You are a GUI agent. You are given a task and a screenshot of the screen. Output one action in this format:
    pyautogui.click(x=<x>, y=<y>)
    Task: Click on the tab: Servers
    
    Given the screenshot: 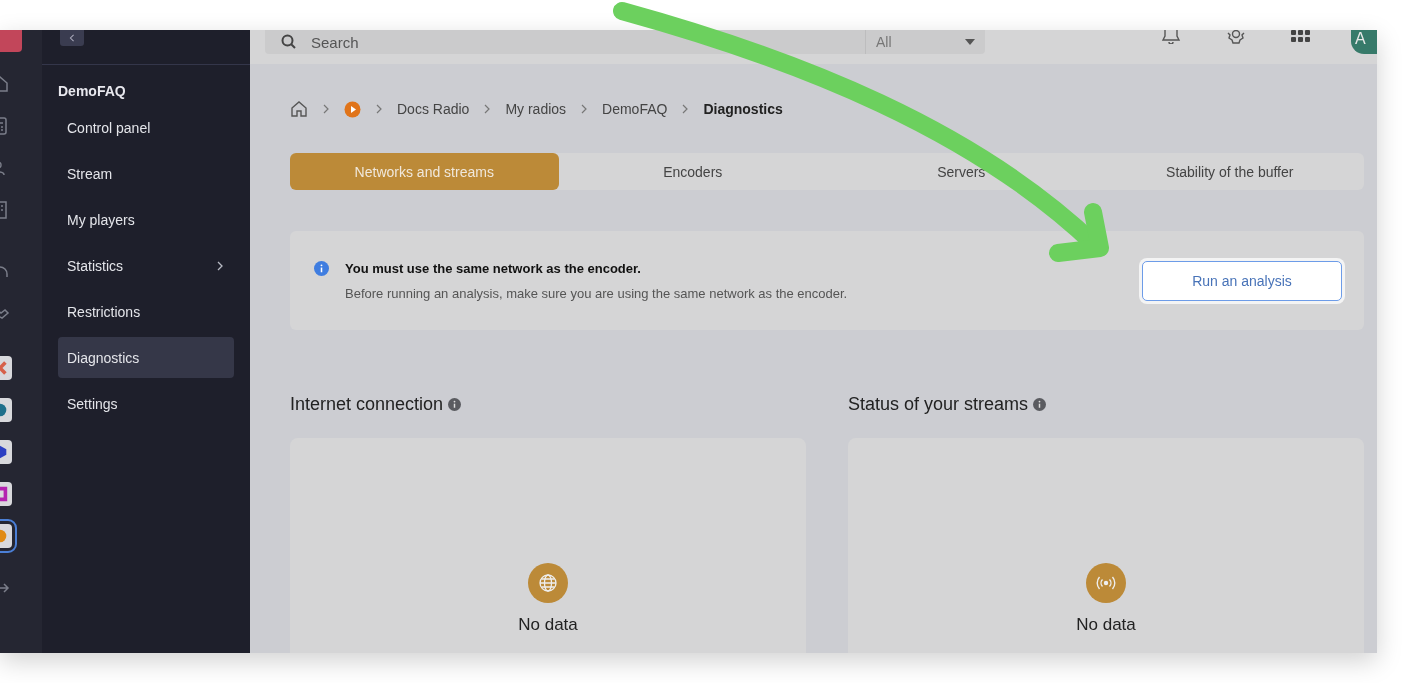 What is the action you would take?
    pyautogui.click(x=961, y=171)
    